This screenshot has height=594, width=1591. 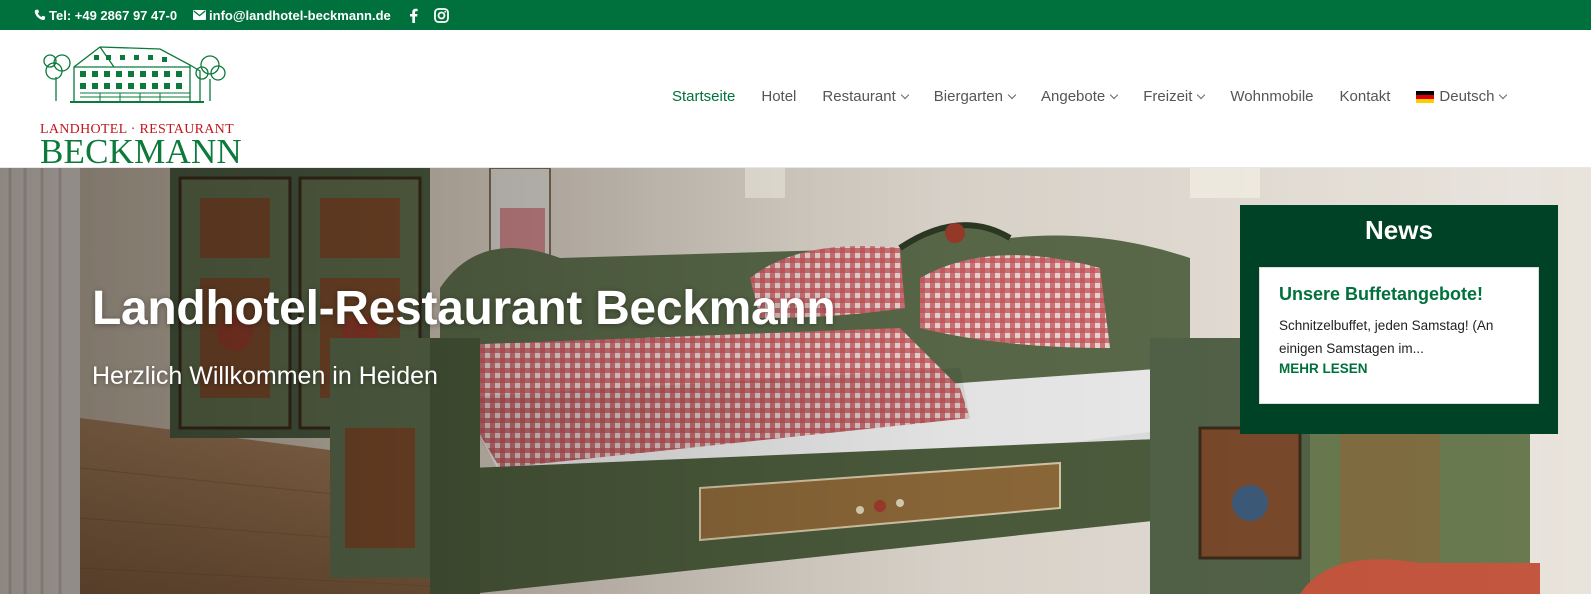 I want to click on nav-label: Startseite, so click(x=704, y=96).